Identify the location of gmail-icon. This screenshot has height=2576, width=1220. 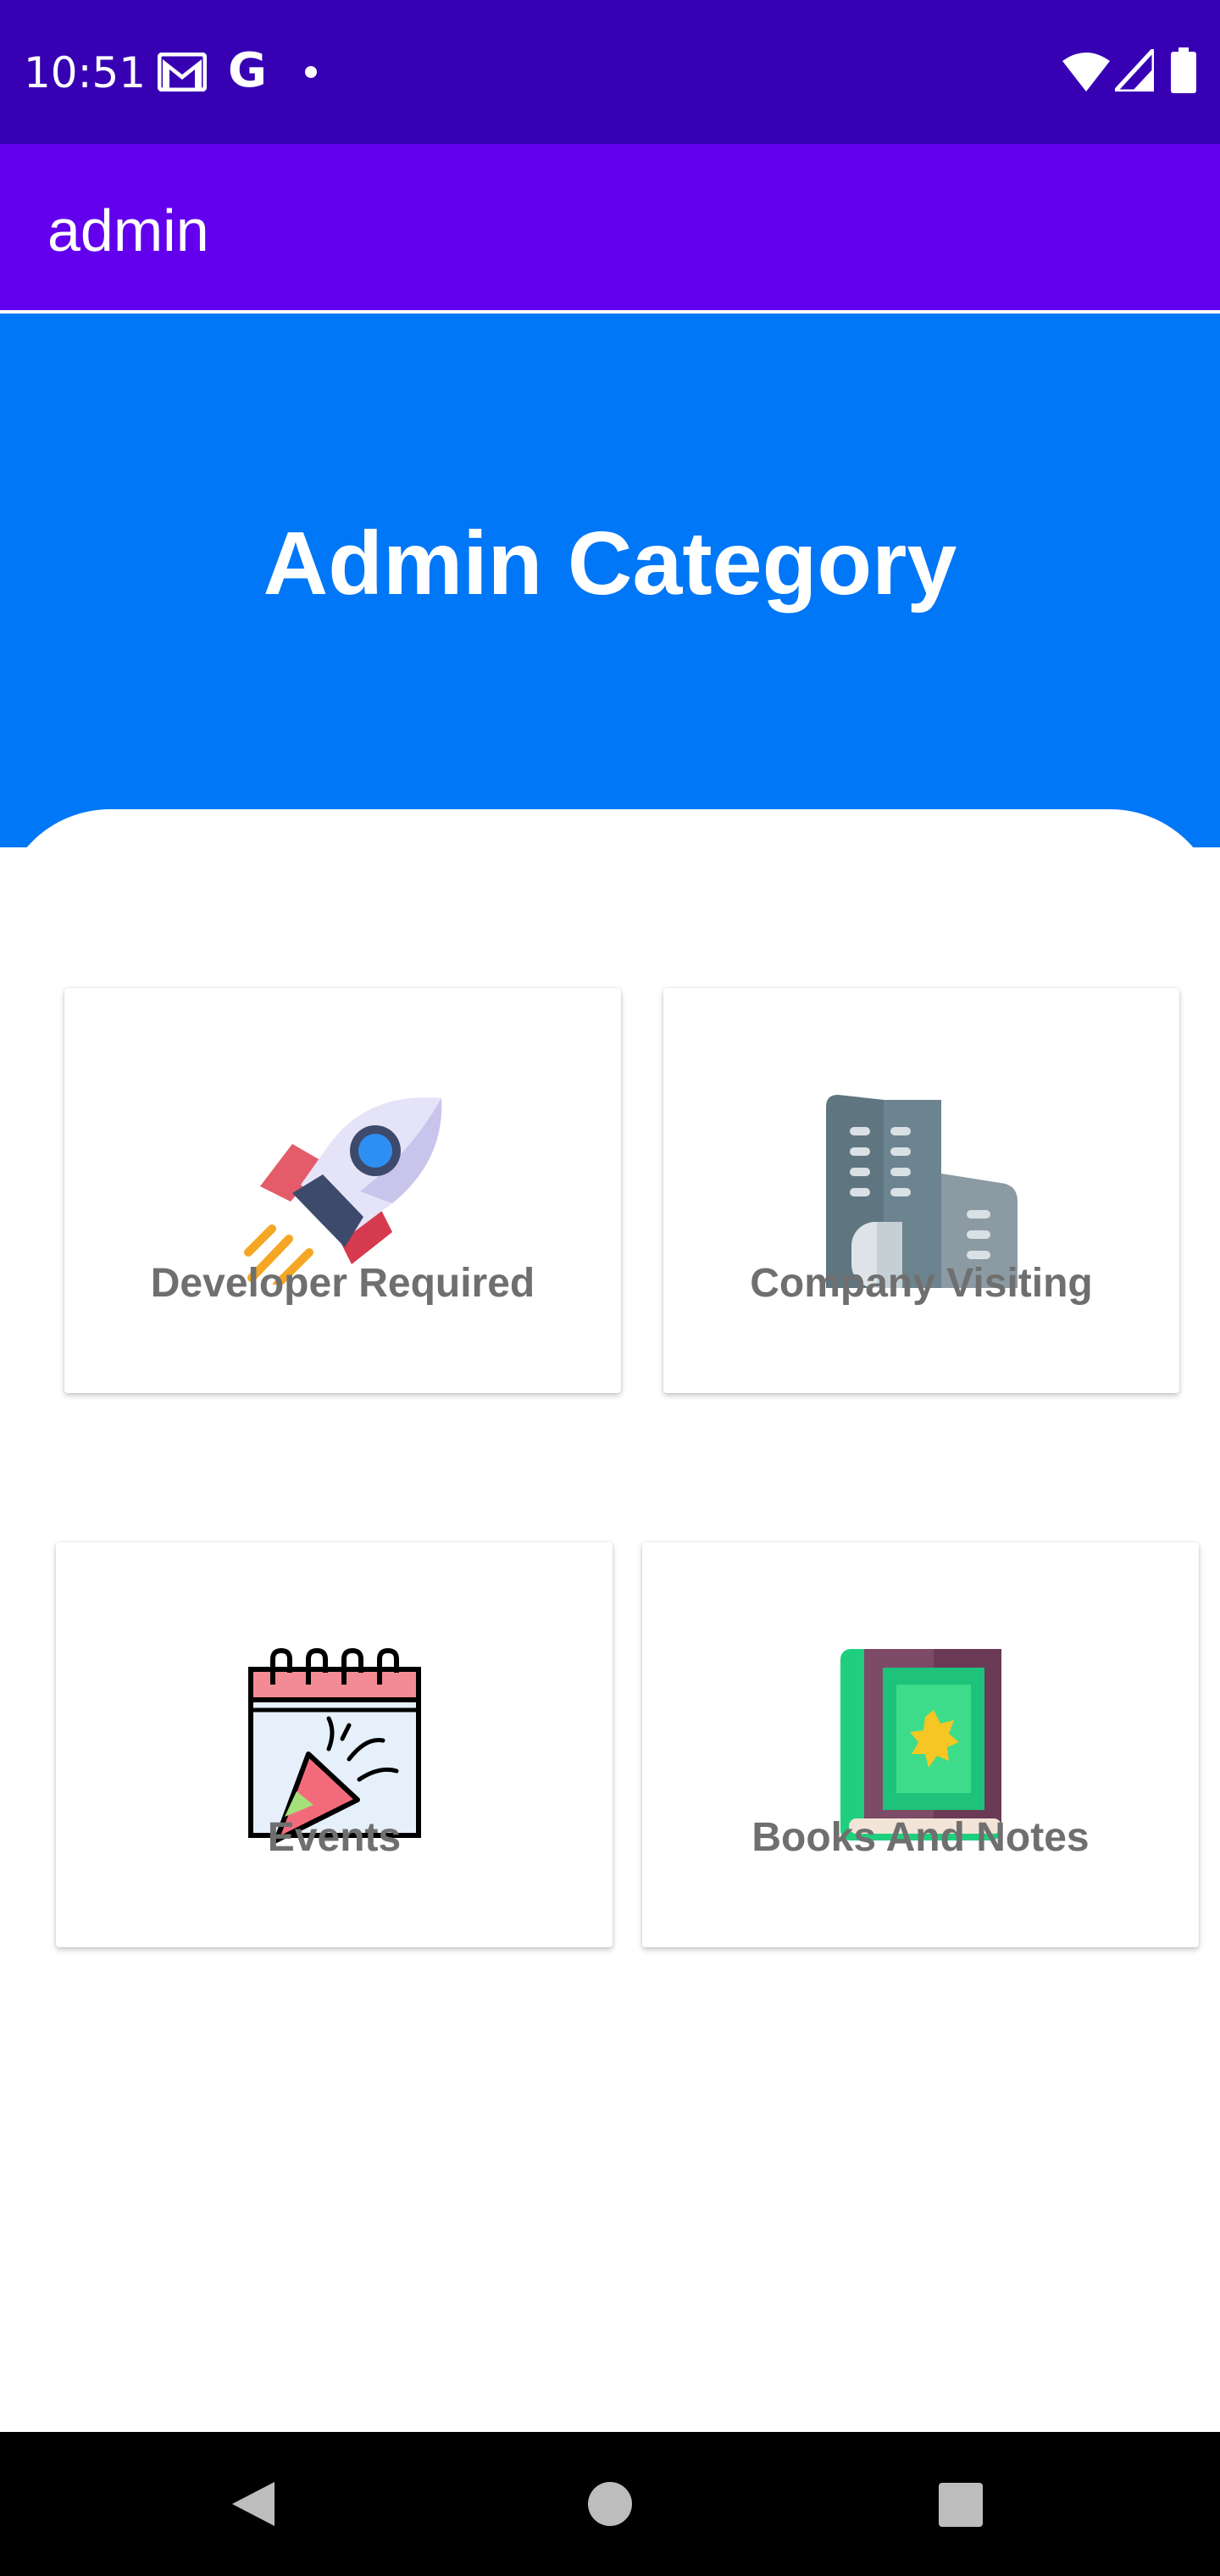
(182, 72).